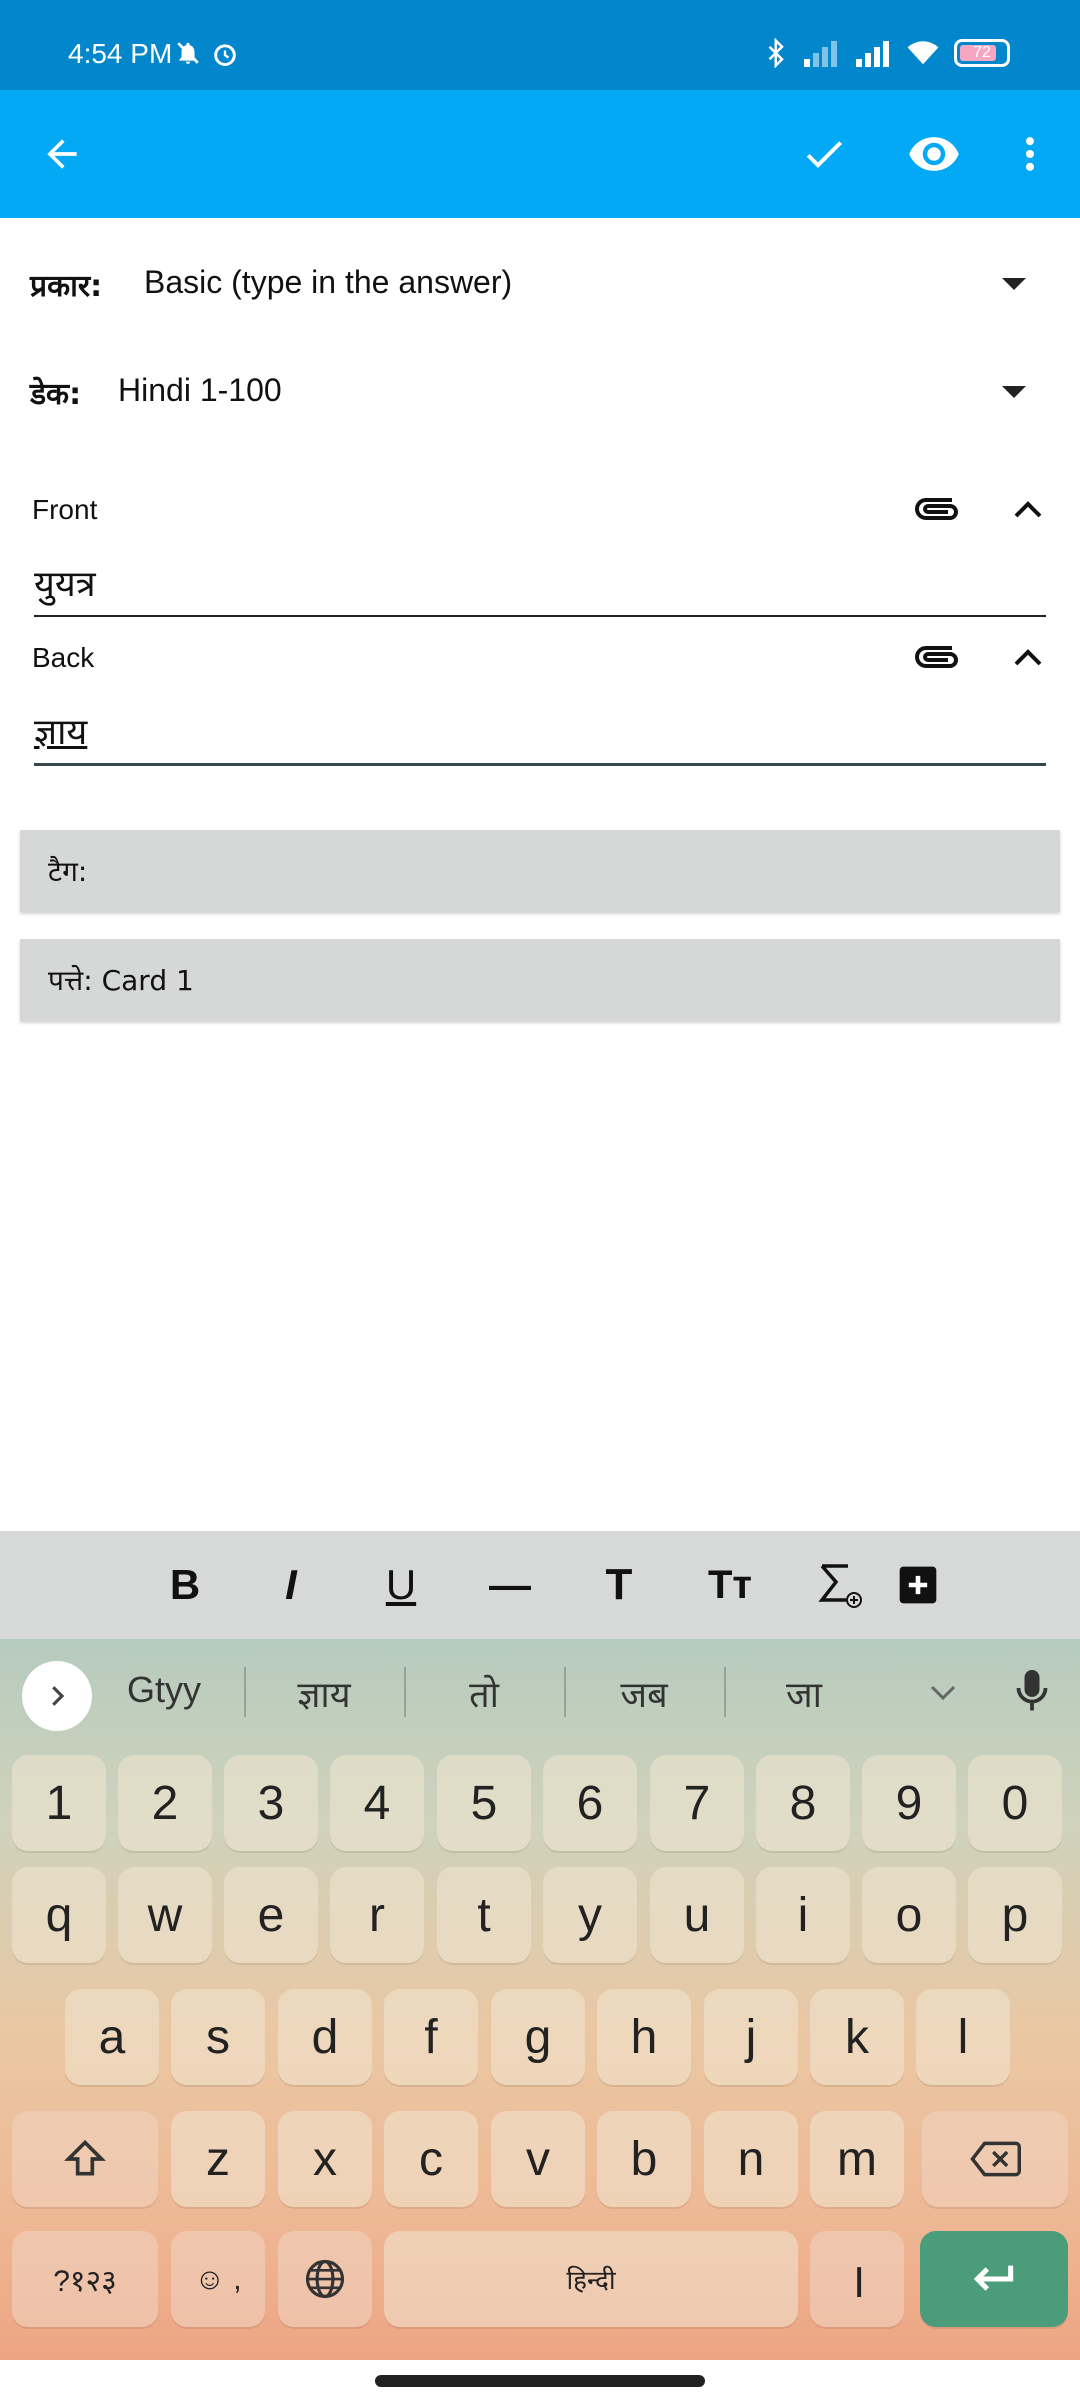 The width and height of the screenshot is (1080, 2400). Describe the element at coordinates (644, 2159) in the screenshot. I see `key-b: b` at that location.